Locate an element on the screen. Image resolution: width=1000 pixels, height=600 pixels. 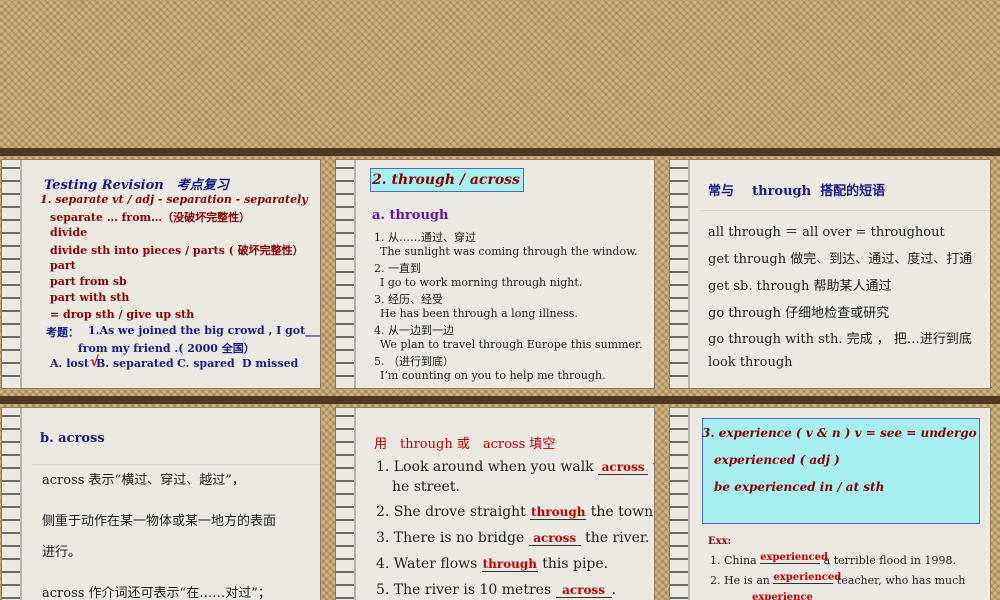
exercise-label: Exx: is located at coordinates (720, 541).